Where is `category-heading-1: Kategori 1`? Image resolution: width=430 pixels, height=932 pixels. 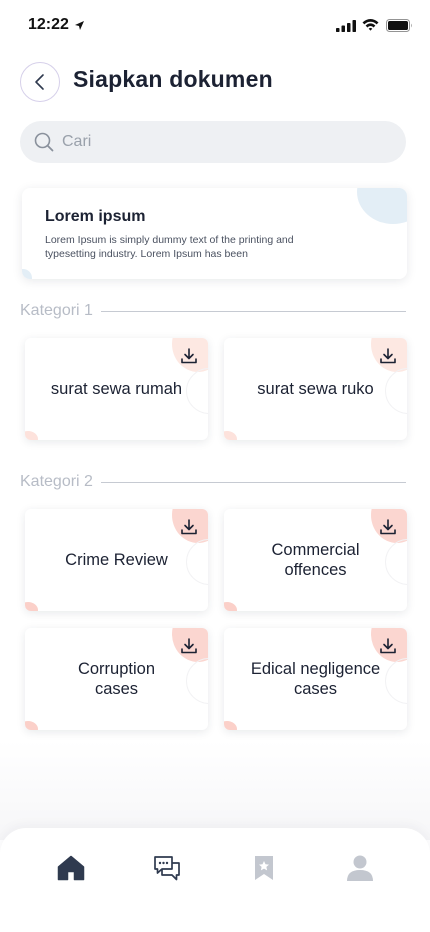
category-heading-1: Kategori 1 is located at coordinates (213, 311).